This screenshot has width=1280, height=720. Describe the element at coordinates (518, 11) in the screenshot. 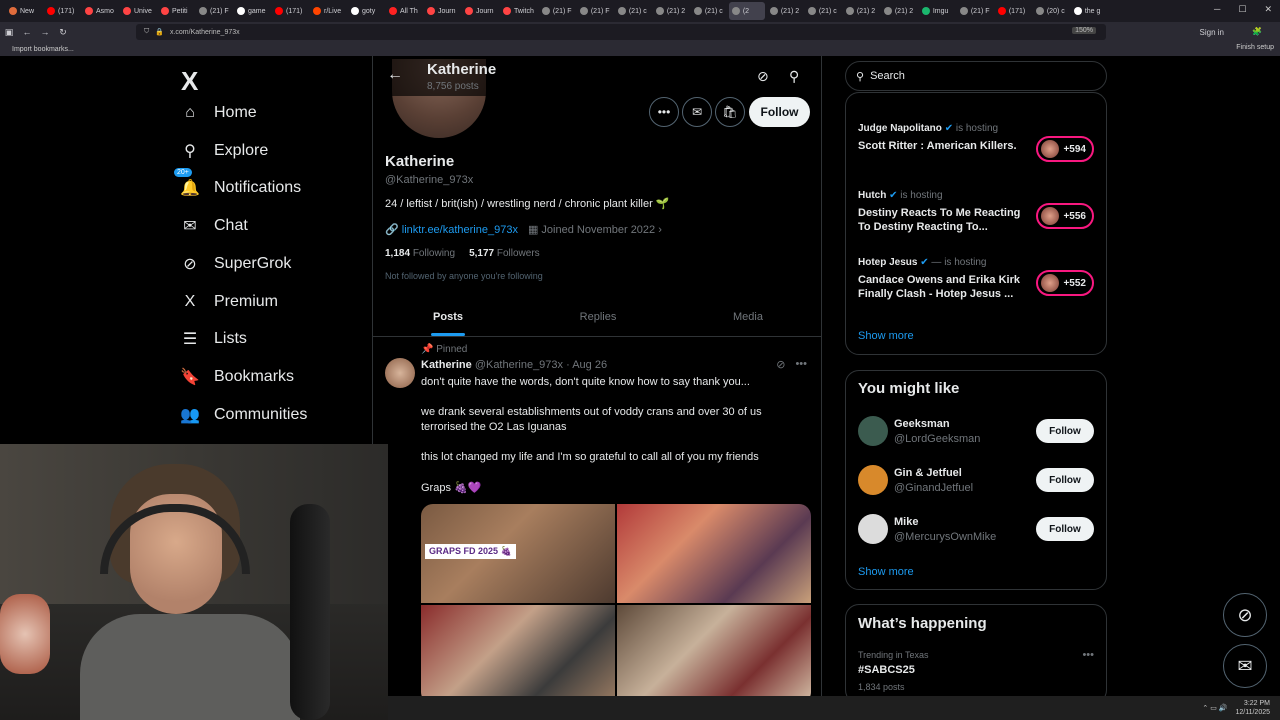

I see `browser-tab: Twitch` at that location.